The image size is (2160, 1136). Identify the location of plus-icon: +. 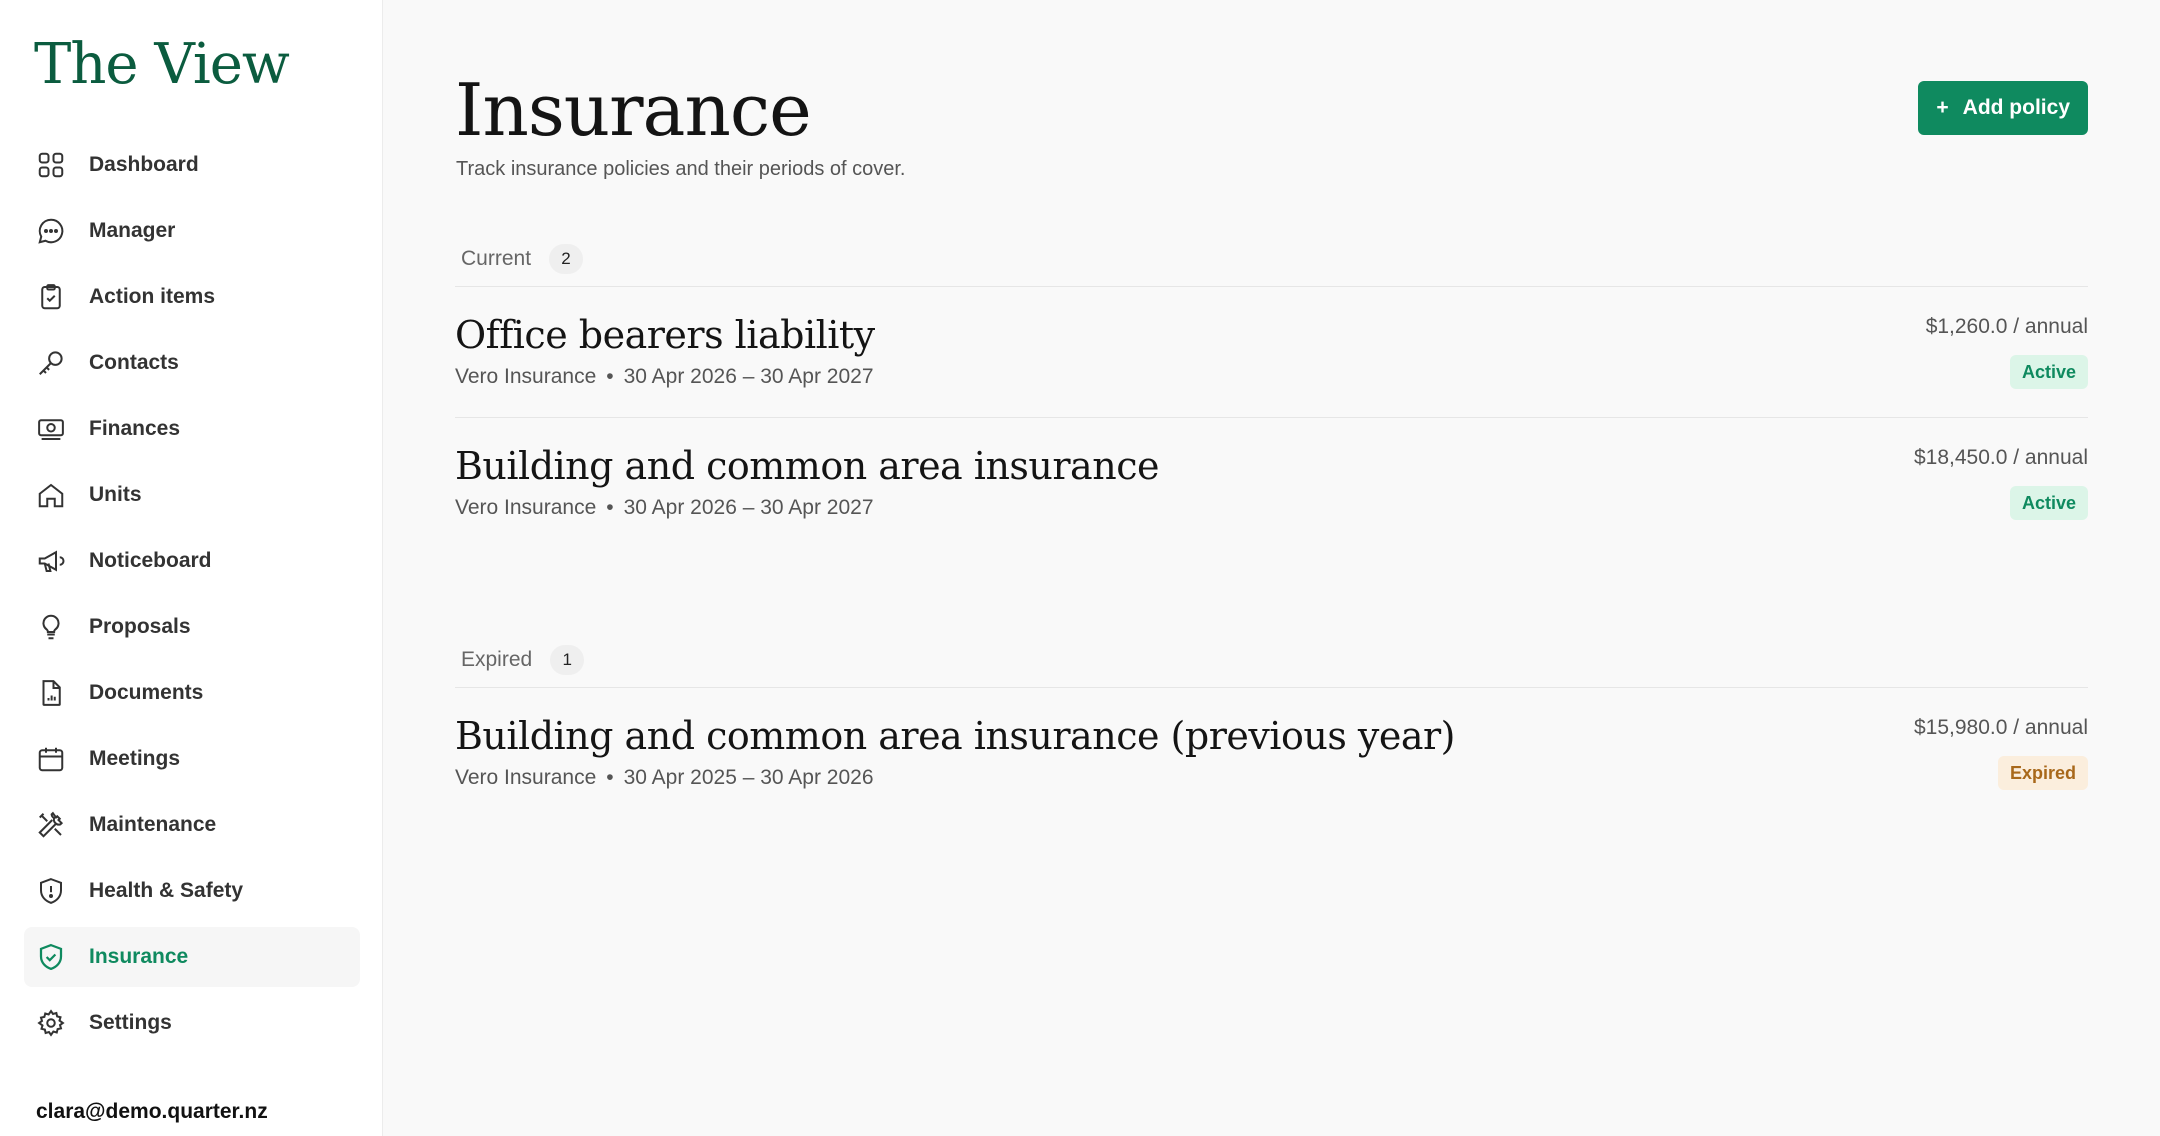
(1942, 107).